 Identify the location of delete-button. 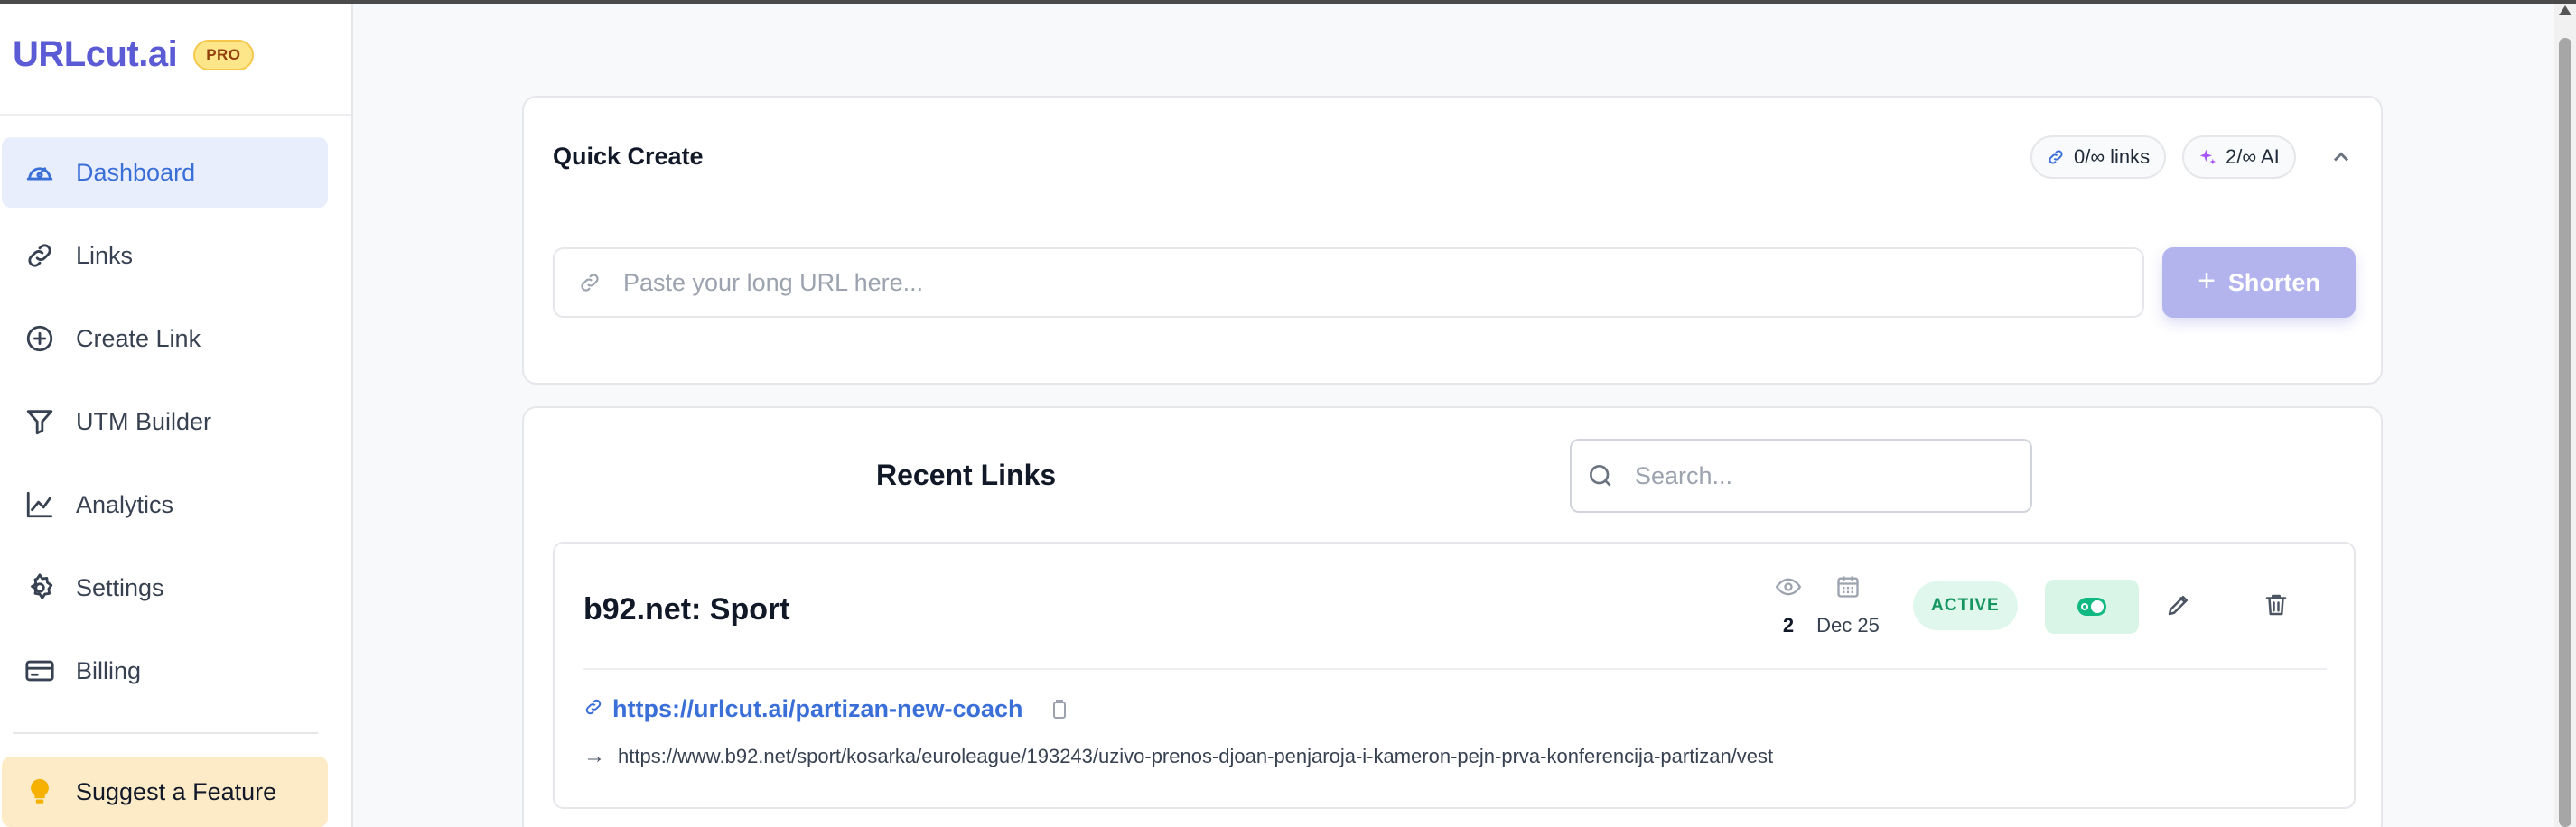
(2276, 605).